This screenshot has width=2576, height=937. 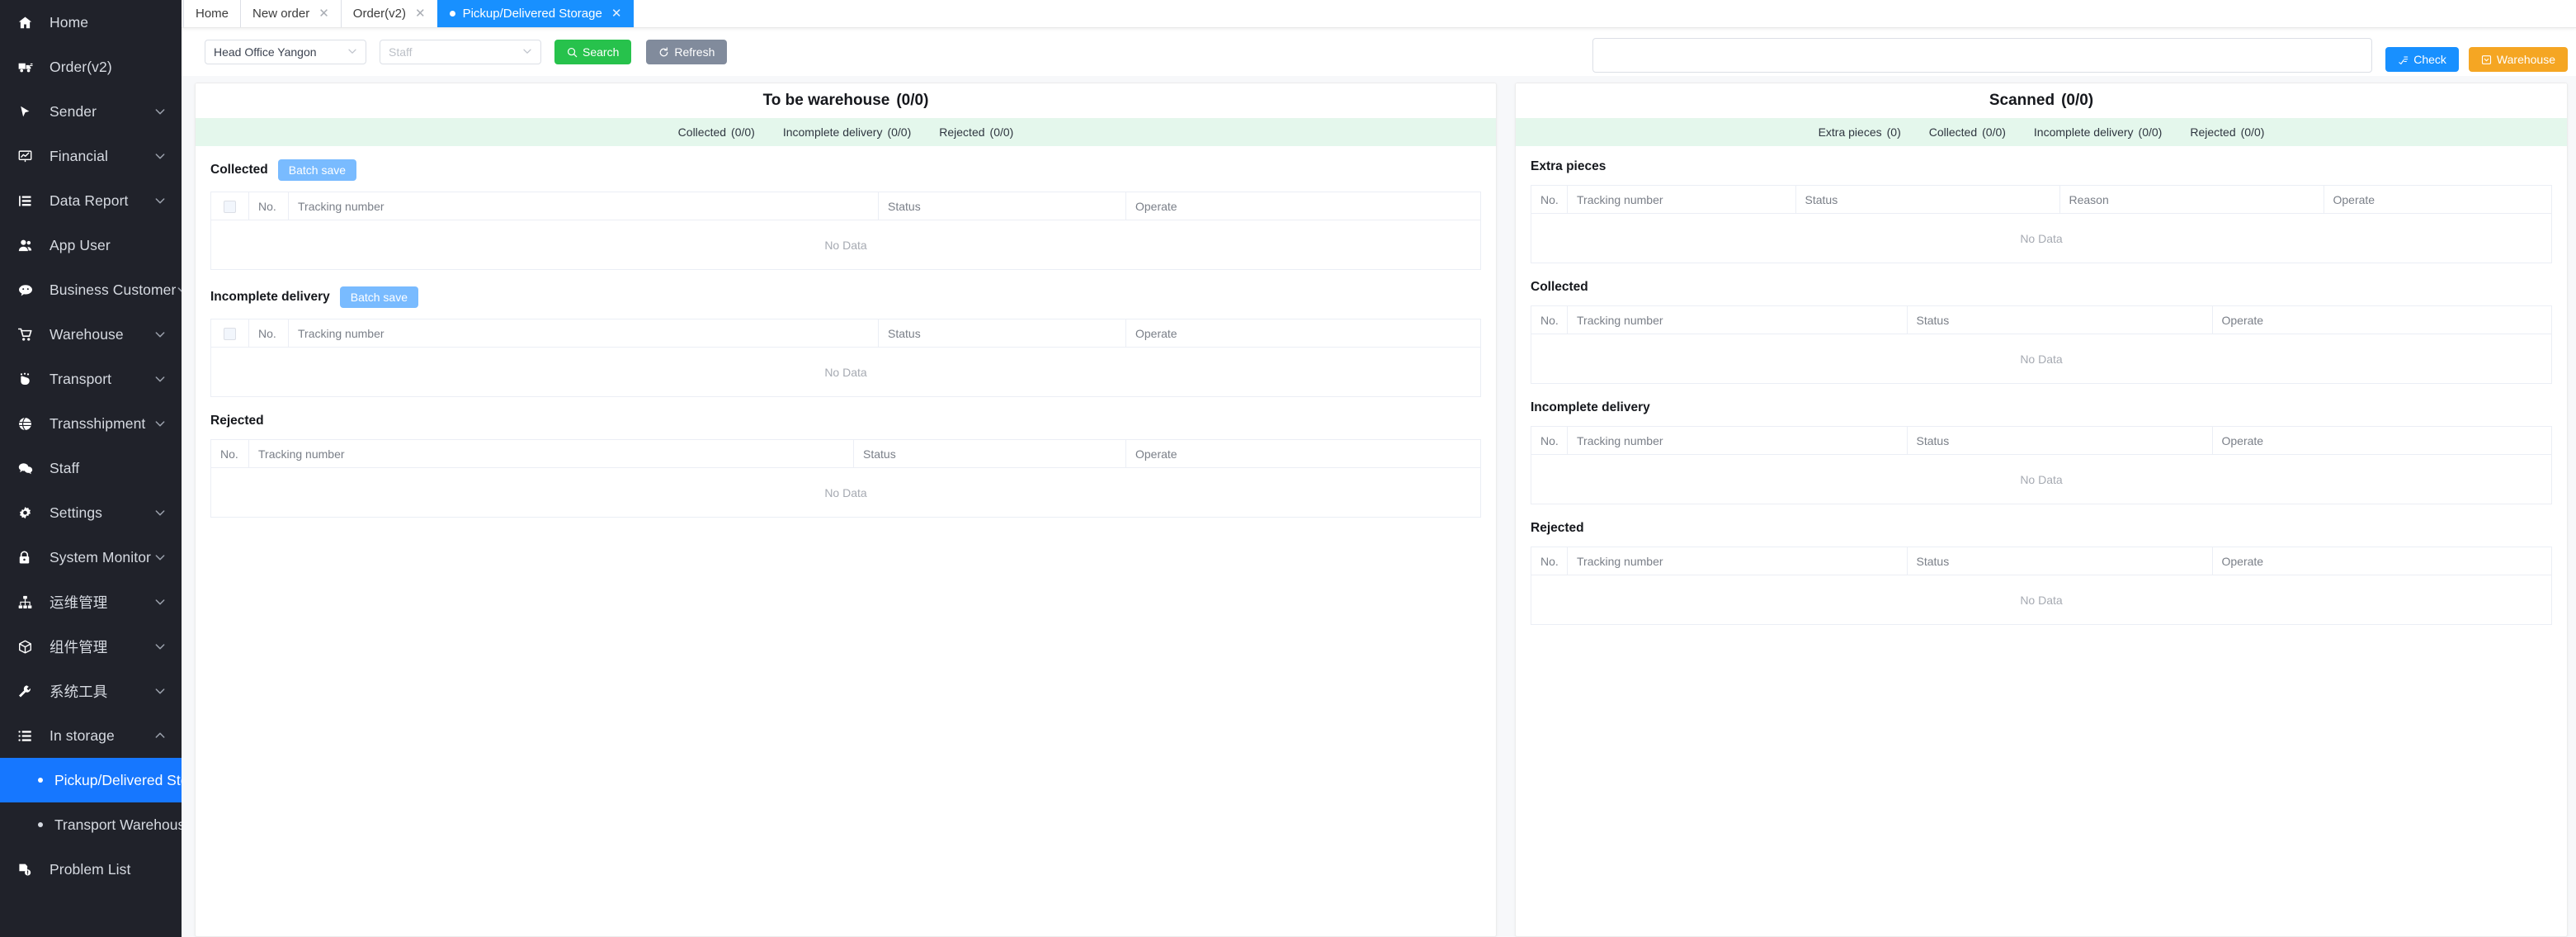 What do you see at coordinates (81, 378) in the screenshot?
I see `sidebar-item-label: Transport` at bounding box center [81, 378].